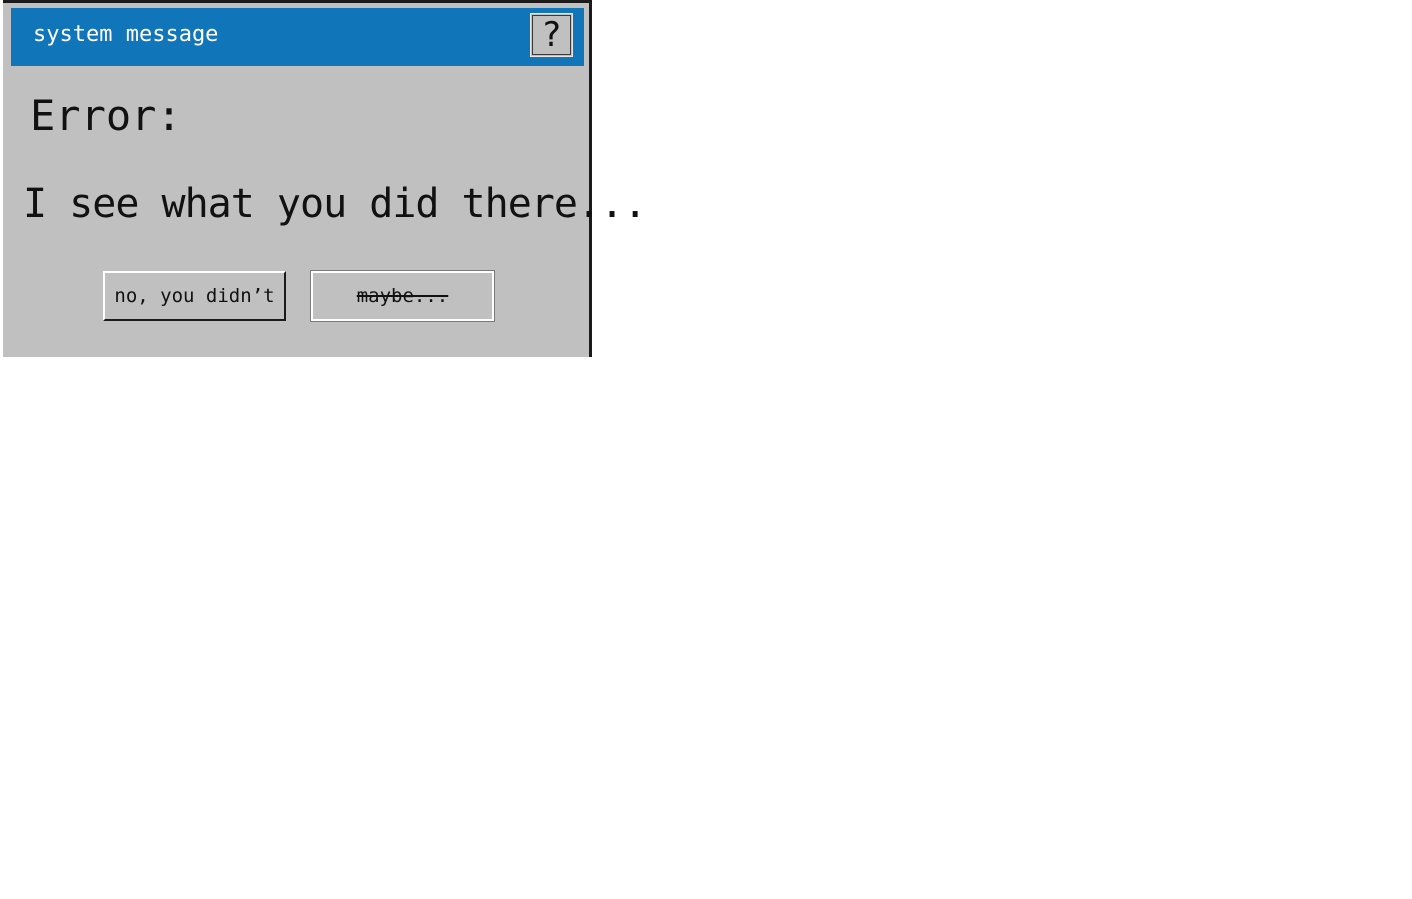  I want to click on error-heading: Error:, so click(106, 115).